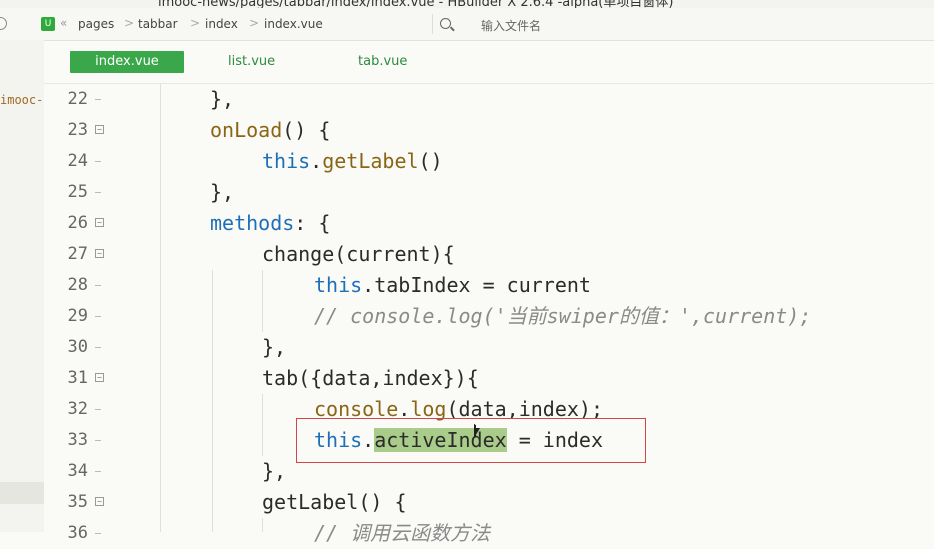 The width and height of the screenshot is (934, 549). Describe the element at coordinates (77, 409) in the screenshot. I see `line-number: 32` at that location.